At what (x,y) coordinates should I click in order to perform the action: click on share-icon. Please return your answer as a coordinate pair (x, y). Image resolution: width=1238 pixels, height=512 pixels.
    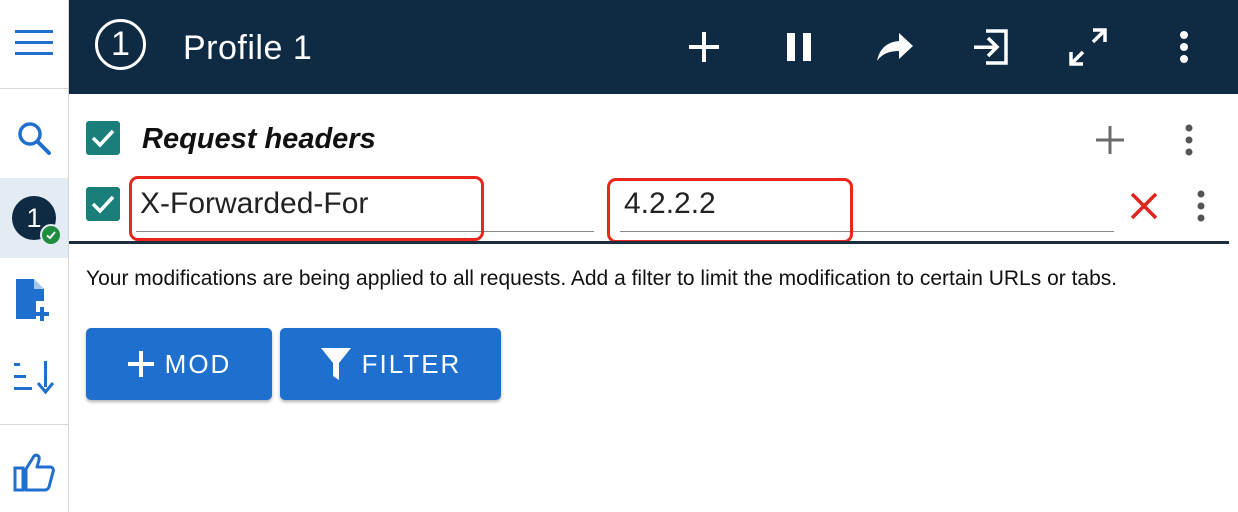
    Looking at the image, I should click on (895, 47).